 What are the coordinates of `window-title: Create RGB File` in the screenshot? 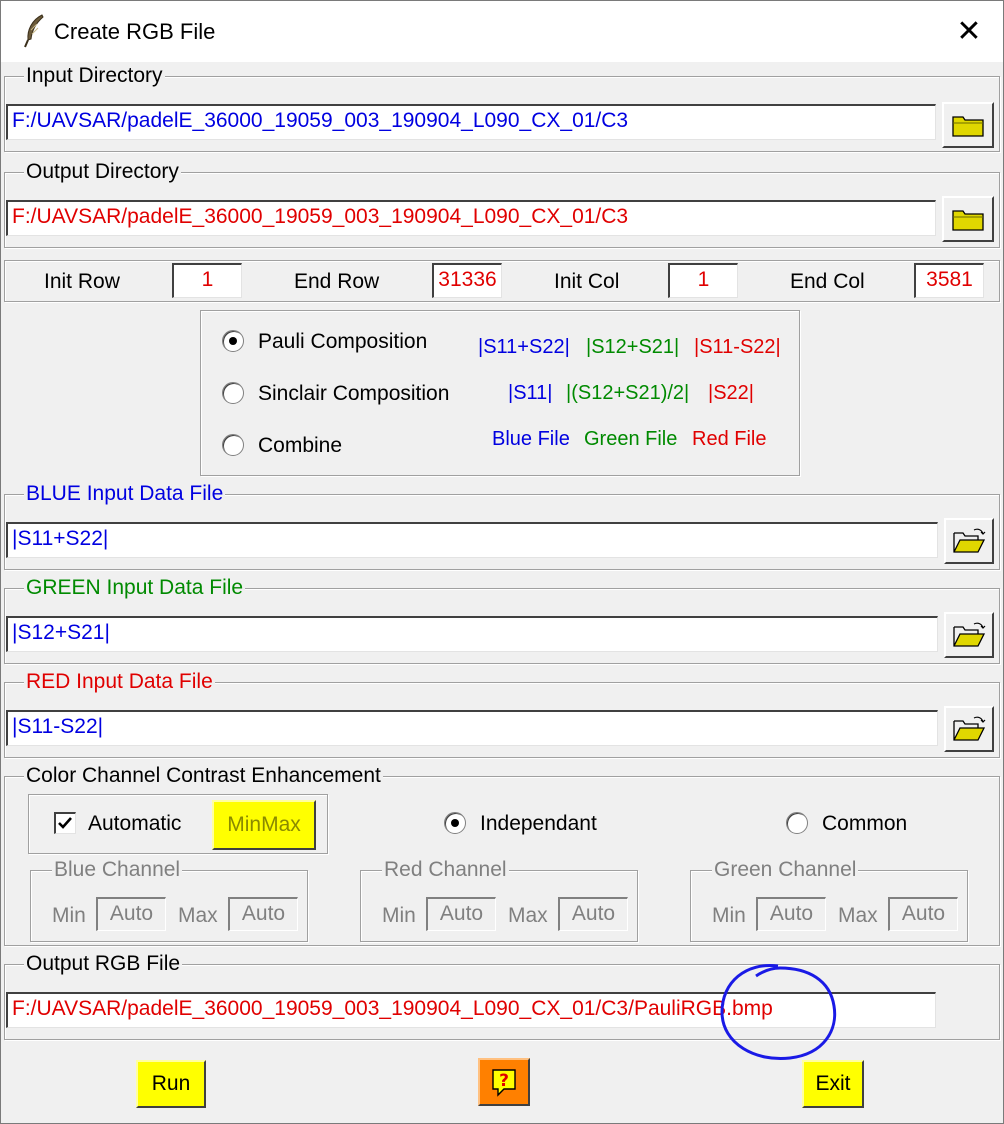 It's located at (135, 31).